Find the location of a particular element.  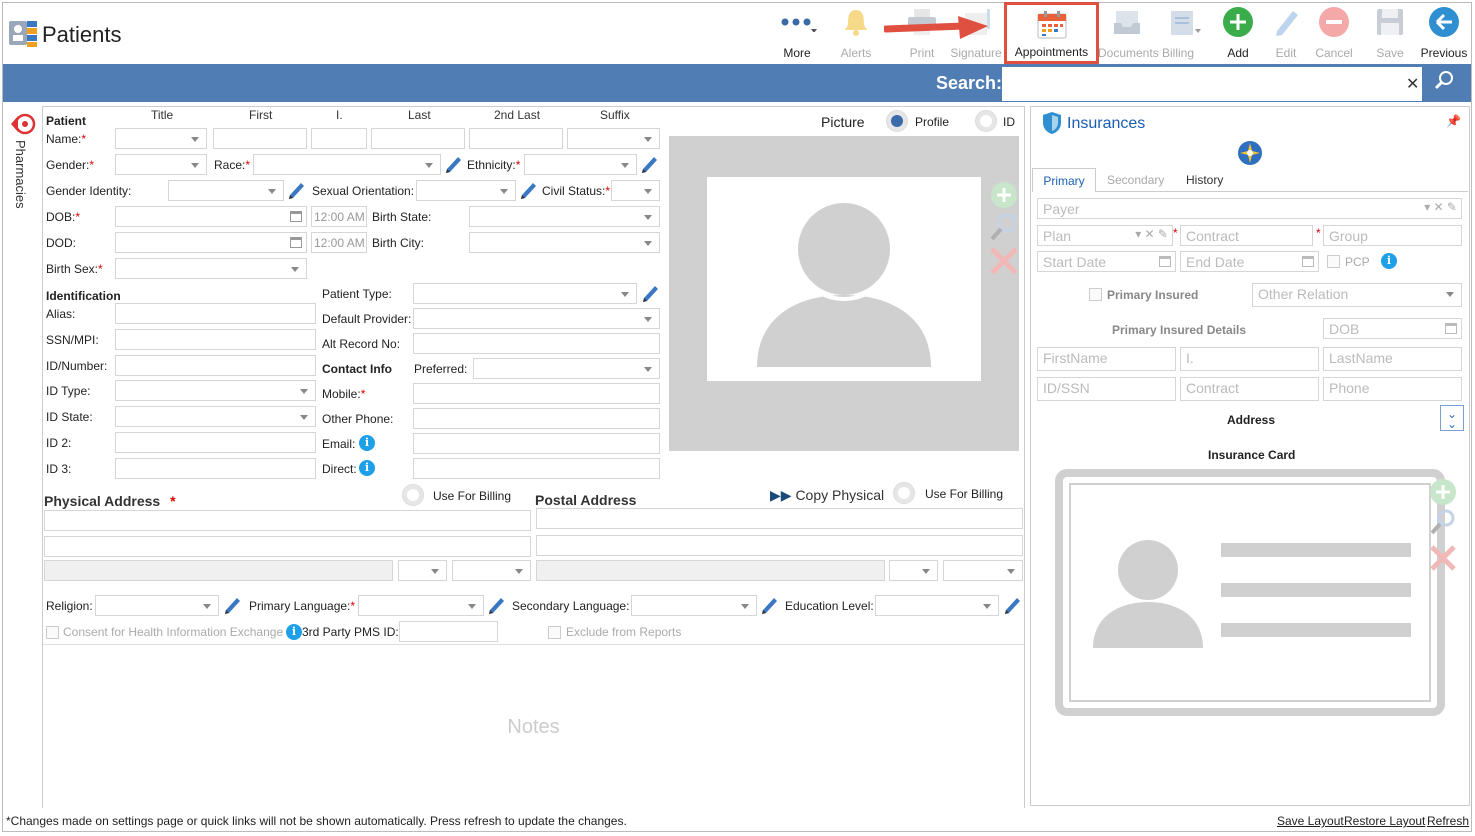

id-radio is located at coordinates (986, 121).